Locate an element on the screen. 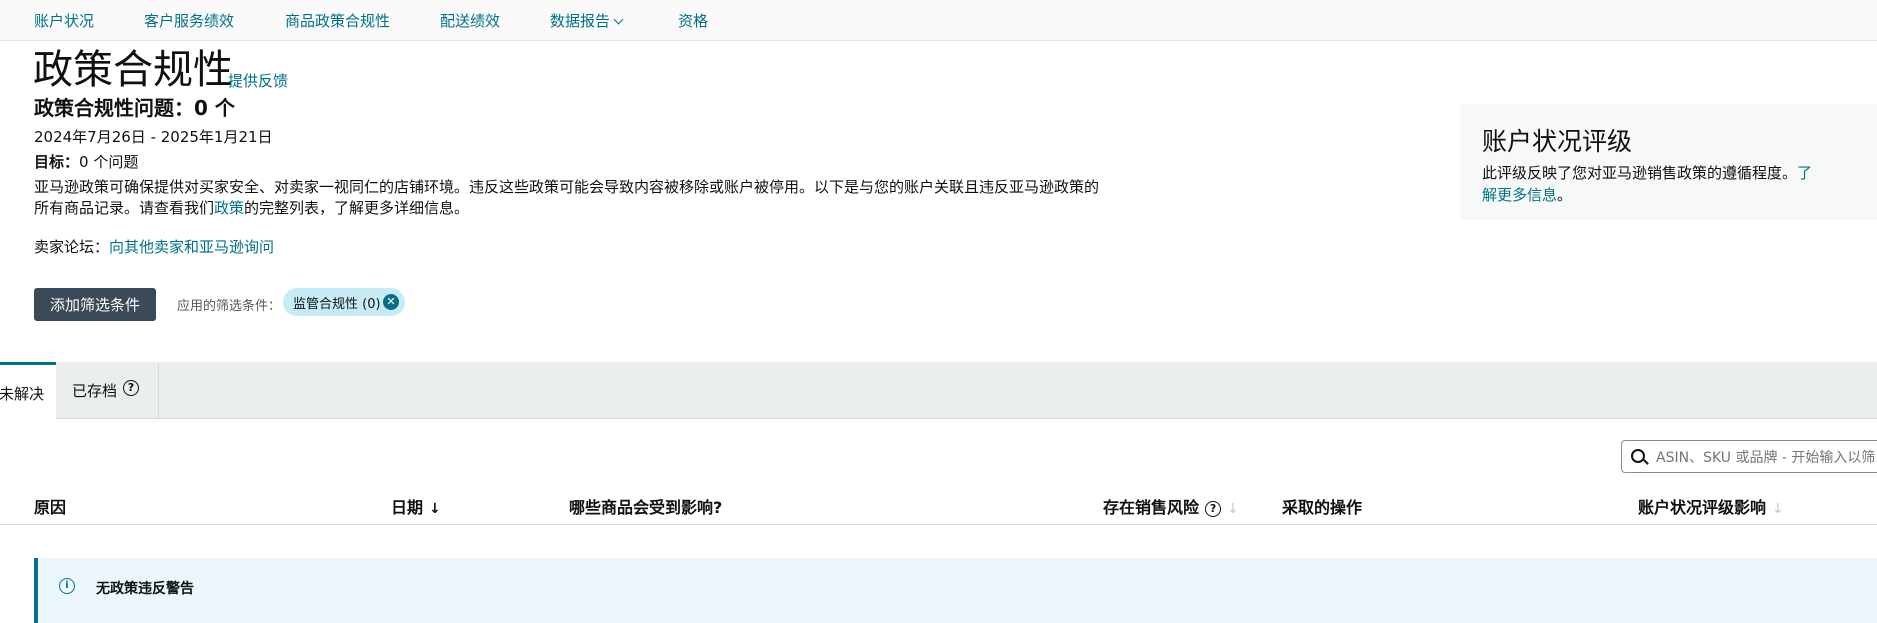  target-line: 目标：0 个问题 is located at coordinates (86, 161).